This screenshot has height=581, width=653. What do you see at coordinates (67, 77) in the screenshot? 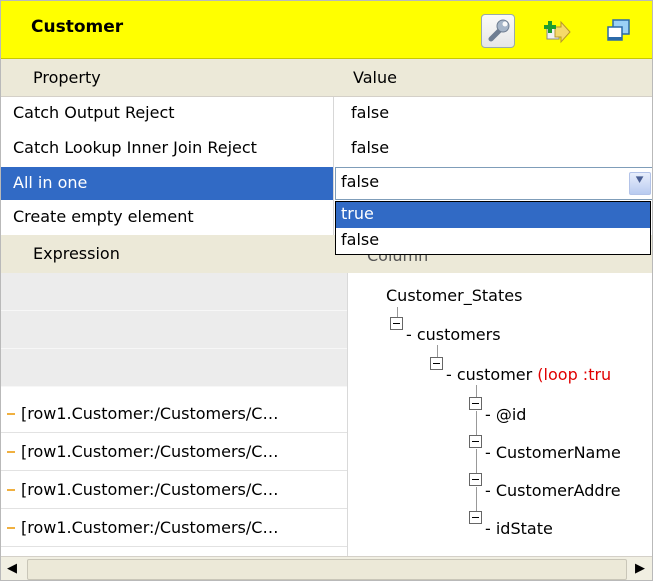
I see `property-column-header: Property` at bounding box center [67, 77].